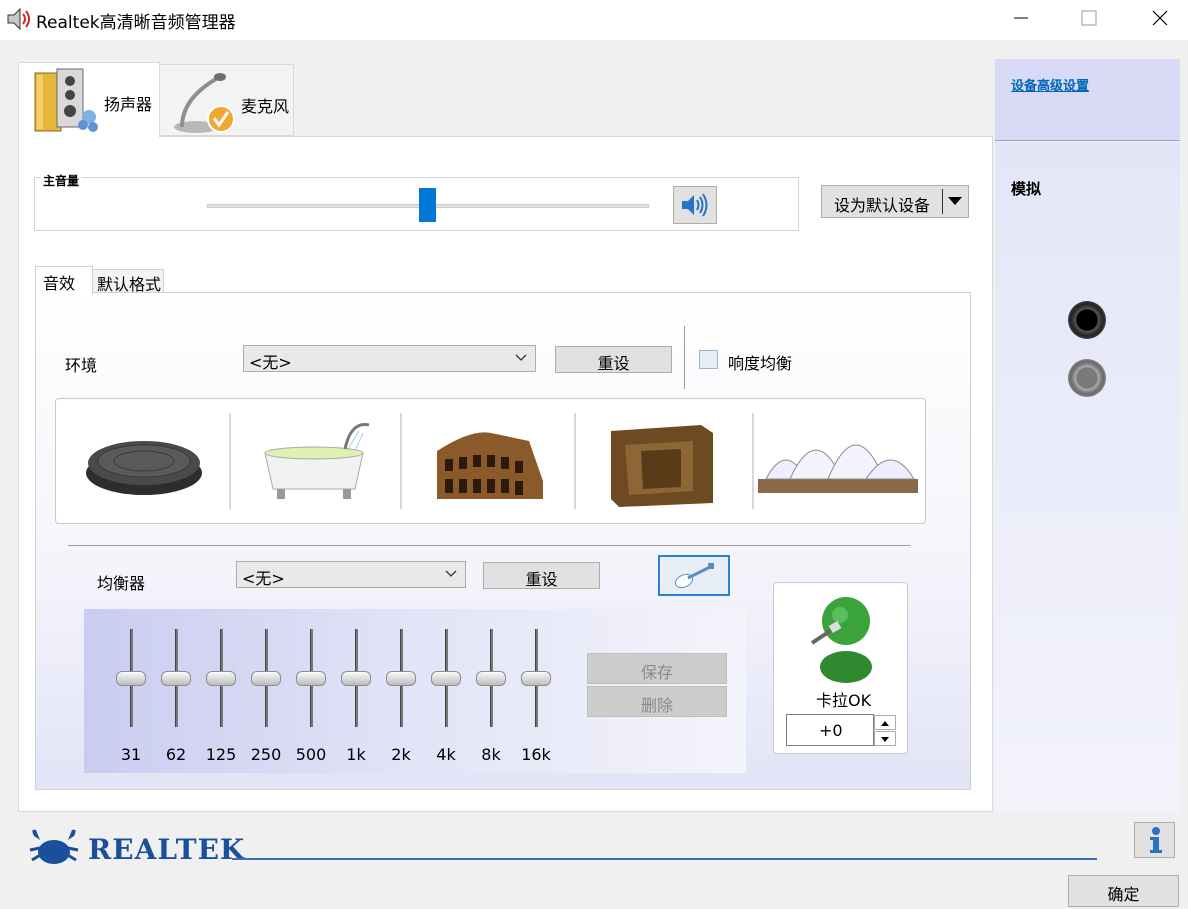  I want to click on tab-speakers: 扬声器, so click(89, 99).